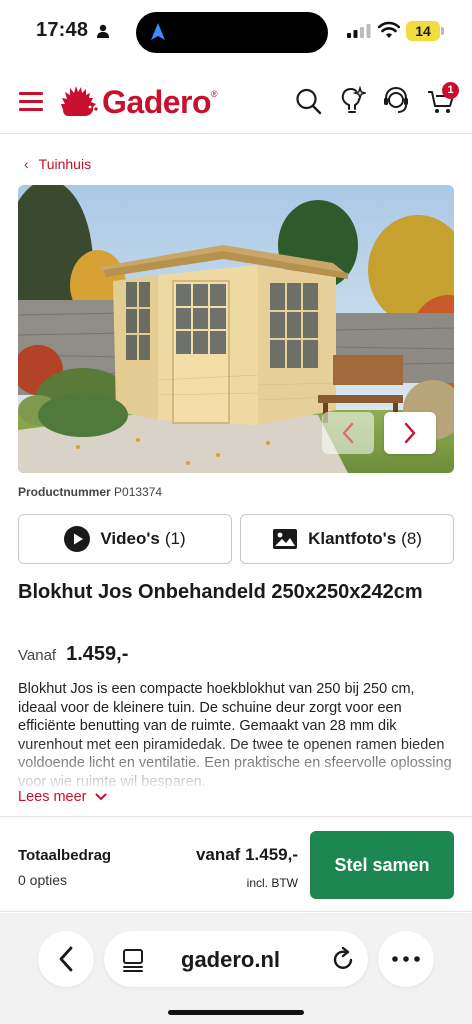 The width and height of the screenshot is (472, 1024). I want to click on btw-note: incl. BTW, so click(272, 883).